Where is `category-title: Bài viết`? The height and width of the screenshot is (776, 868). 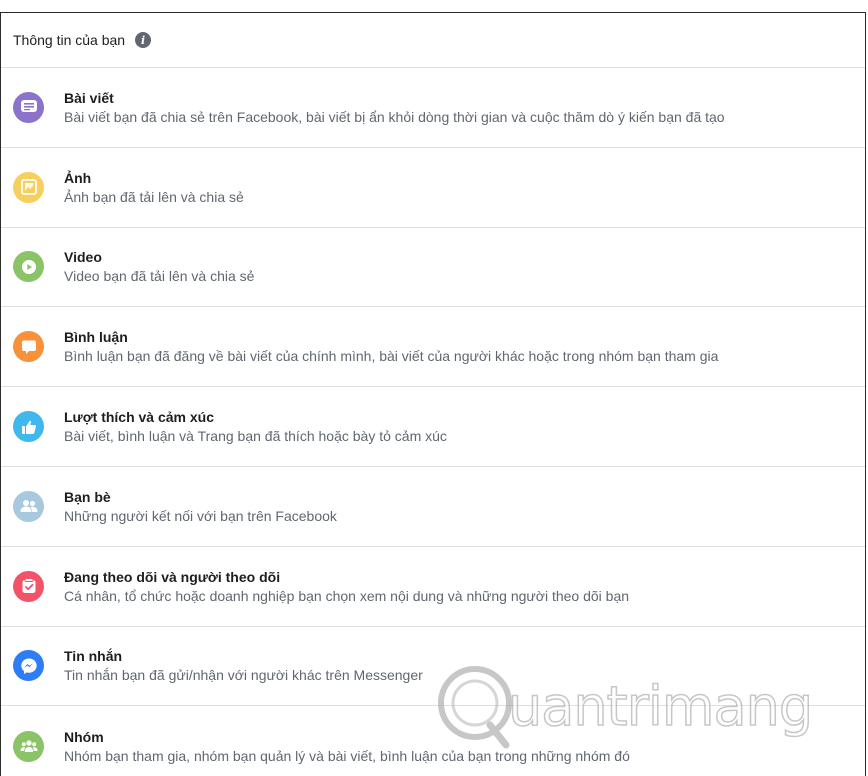
category-title: Bài viết is located at coordinates (89, 97).